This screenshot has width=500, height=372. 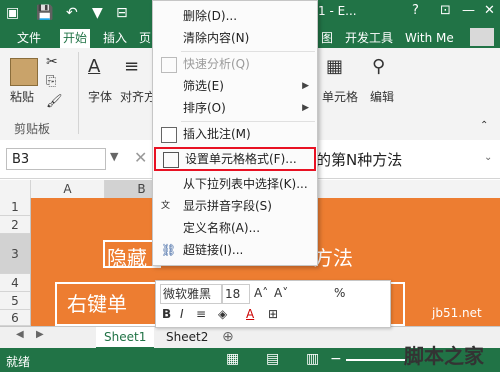 What do you see at coordinates (187, 337) in the screenshot?
I see `sheet-tab-sheet2: Sheet2` at bounding box center [187, 337].